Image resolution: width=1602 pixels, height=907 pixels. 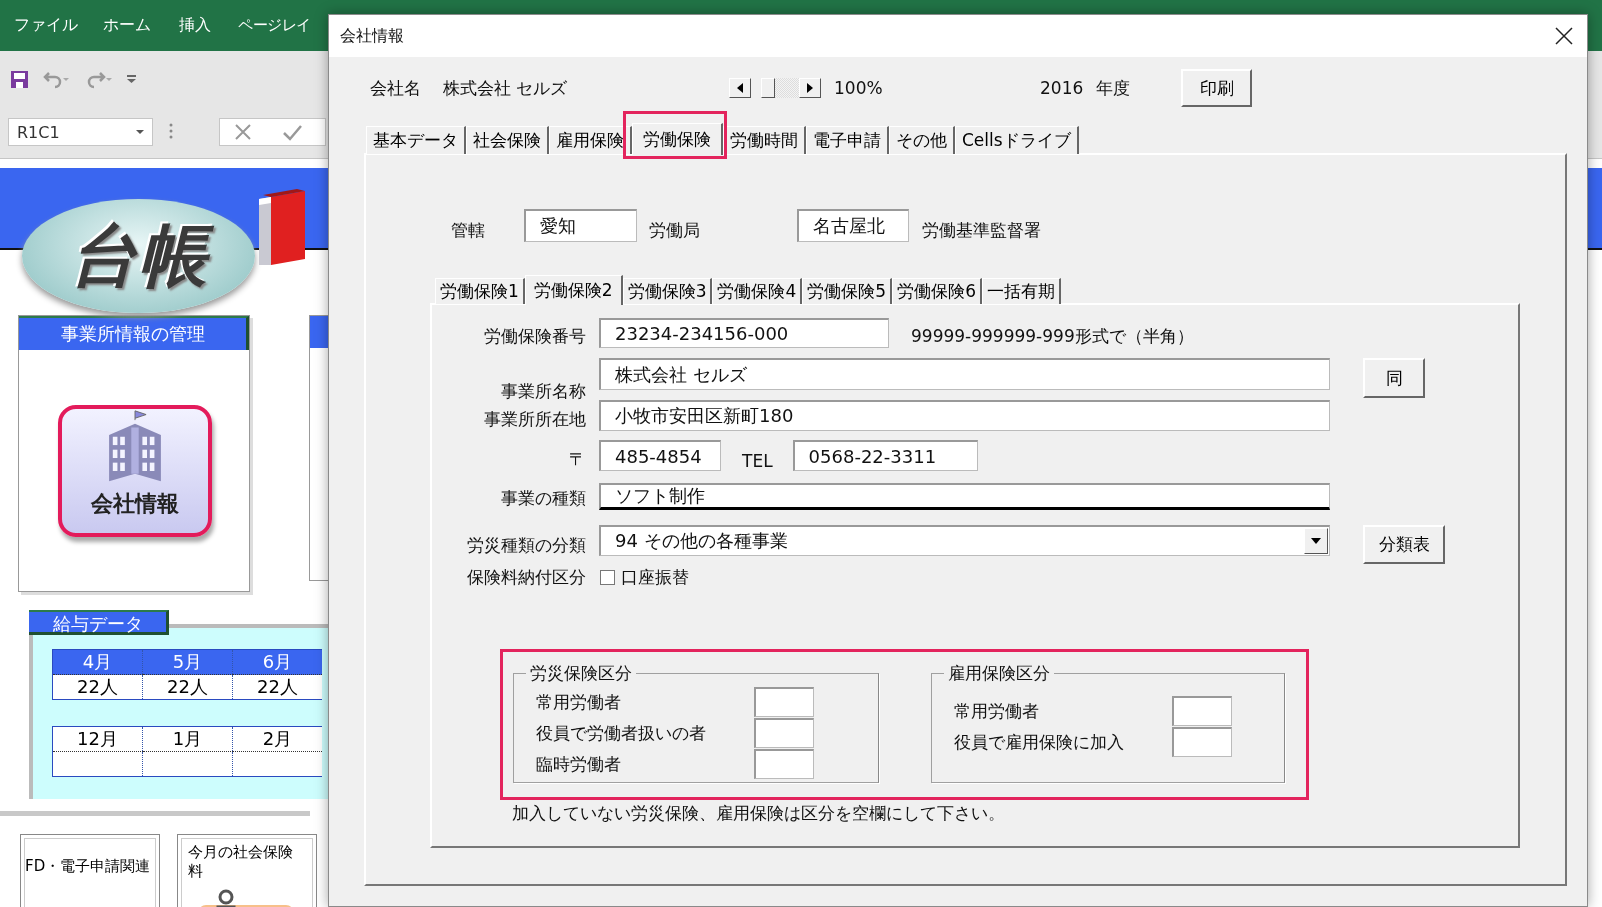 I want to click on grip-icon, so click(x=171, y=131).